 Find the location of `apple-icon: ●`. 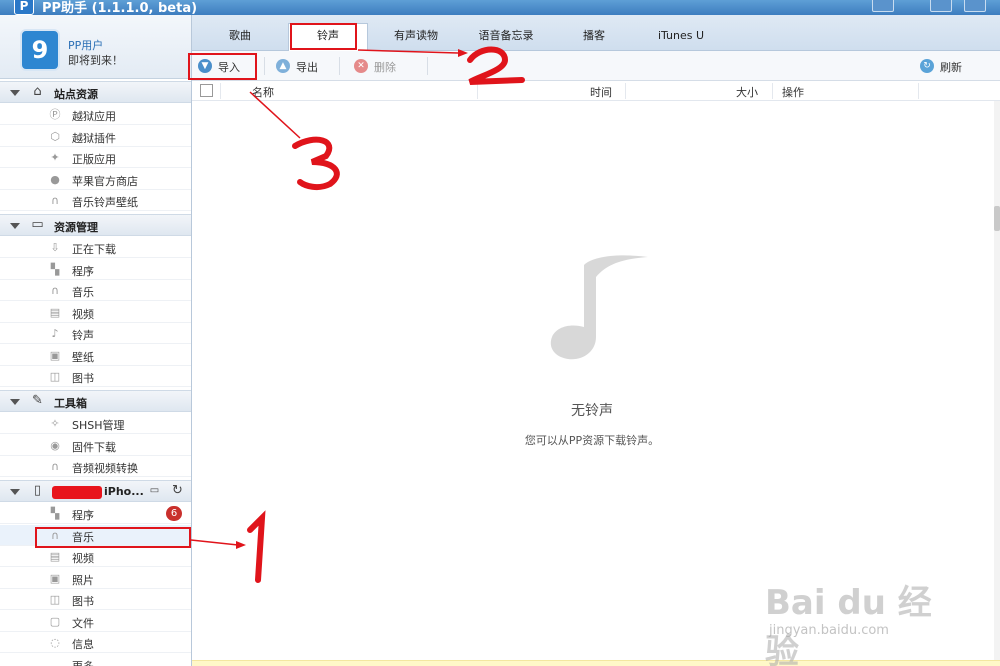

apple-icon: ● is located at coordinates (55, 179).